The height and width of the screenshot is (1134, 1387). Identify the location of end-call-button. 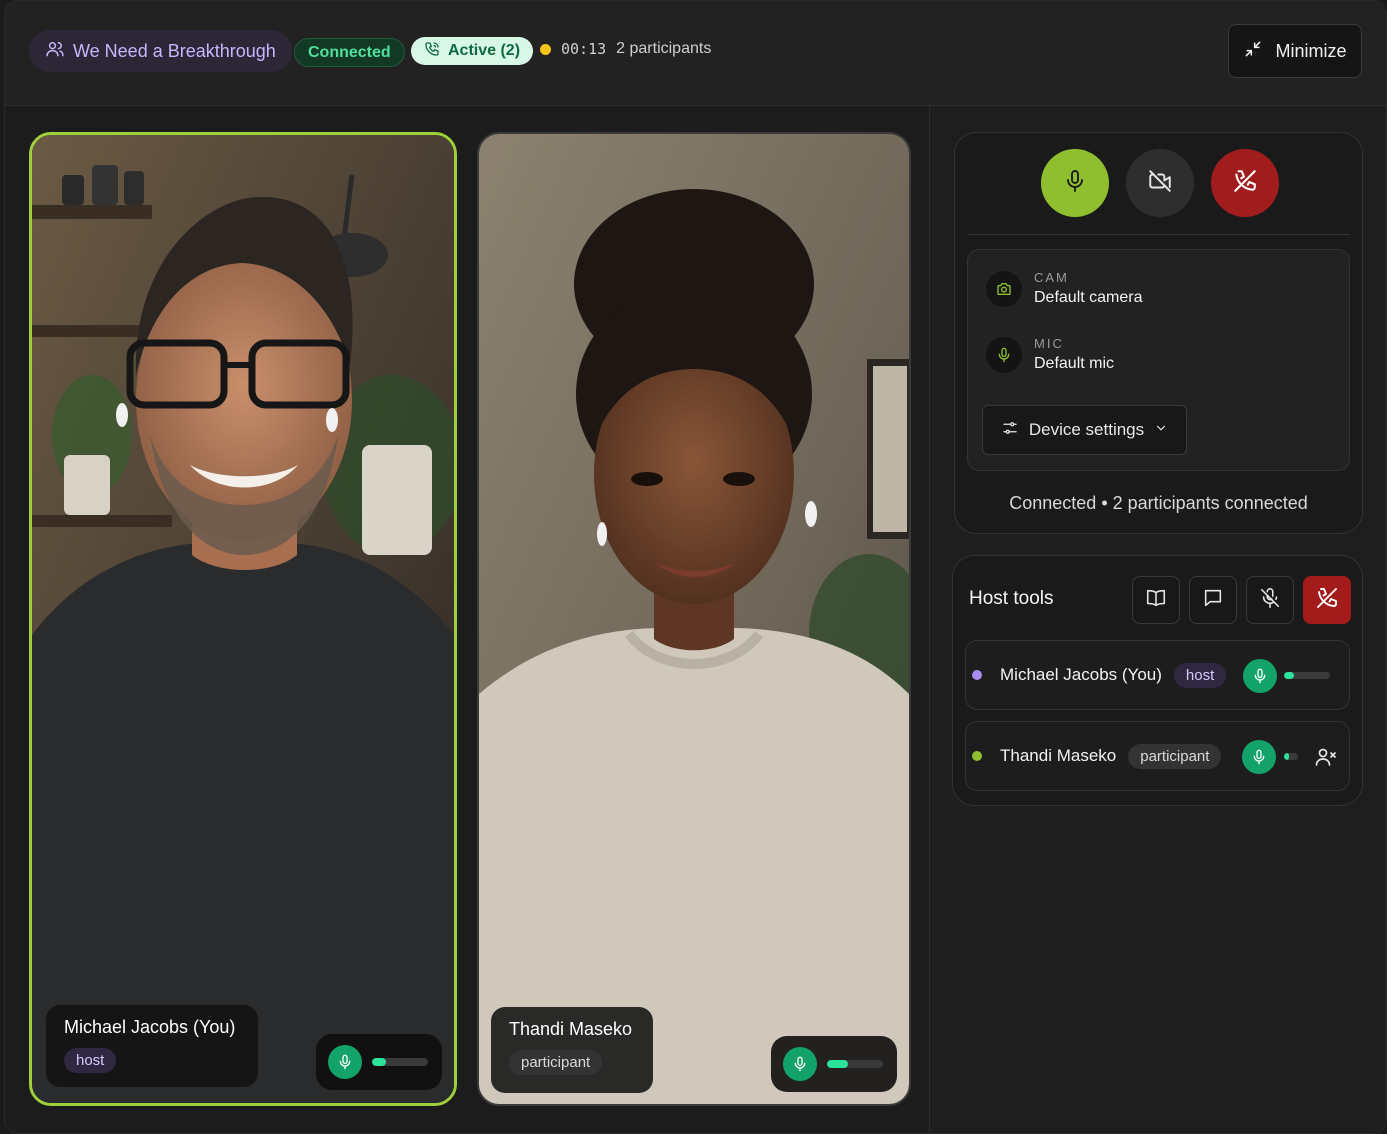
(1245, 183).